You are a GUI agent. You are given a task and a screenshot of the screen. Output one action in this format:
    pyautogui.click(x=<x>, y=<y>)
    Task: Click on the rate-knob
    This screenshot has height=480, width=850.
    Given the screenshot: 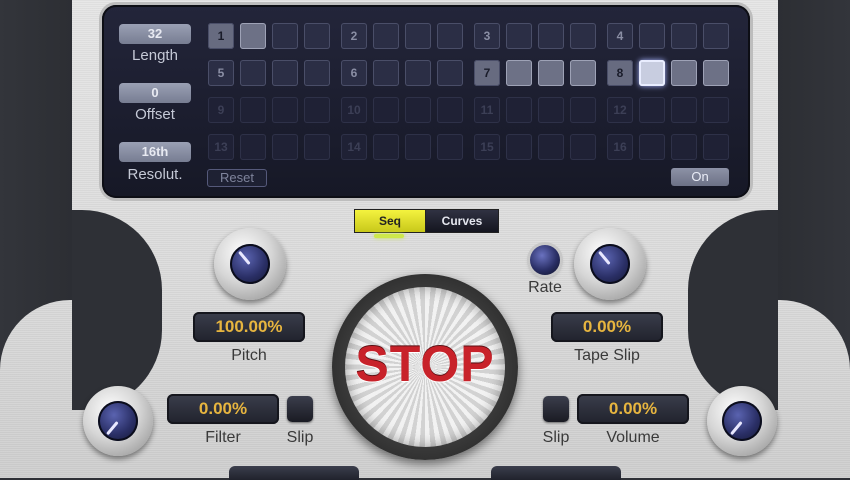 What is the action you would take?
    pyautogui.click(x=545, y=260)
    